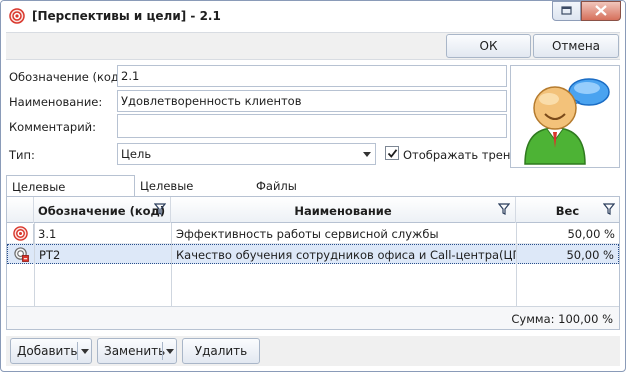 The height and width of the screenshot is (372, 626). What do you see at coordinates (68, 77) in the screenshot?
I see `code-label: Обозначение (код):` at bounding box center [68, 77].